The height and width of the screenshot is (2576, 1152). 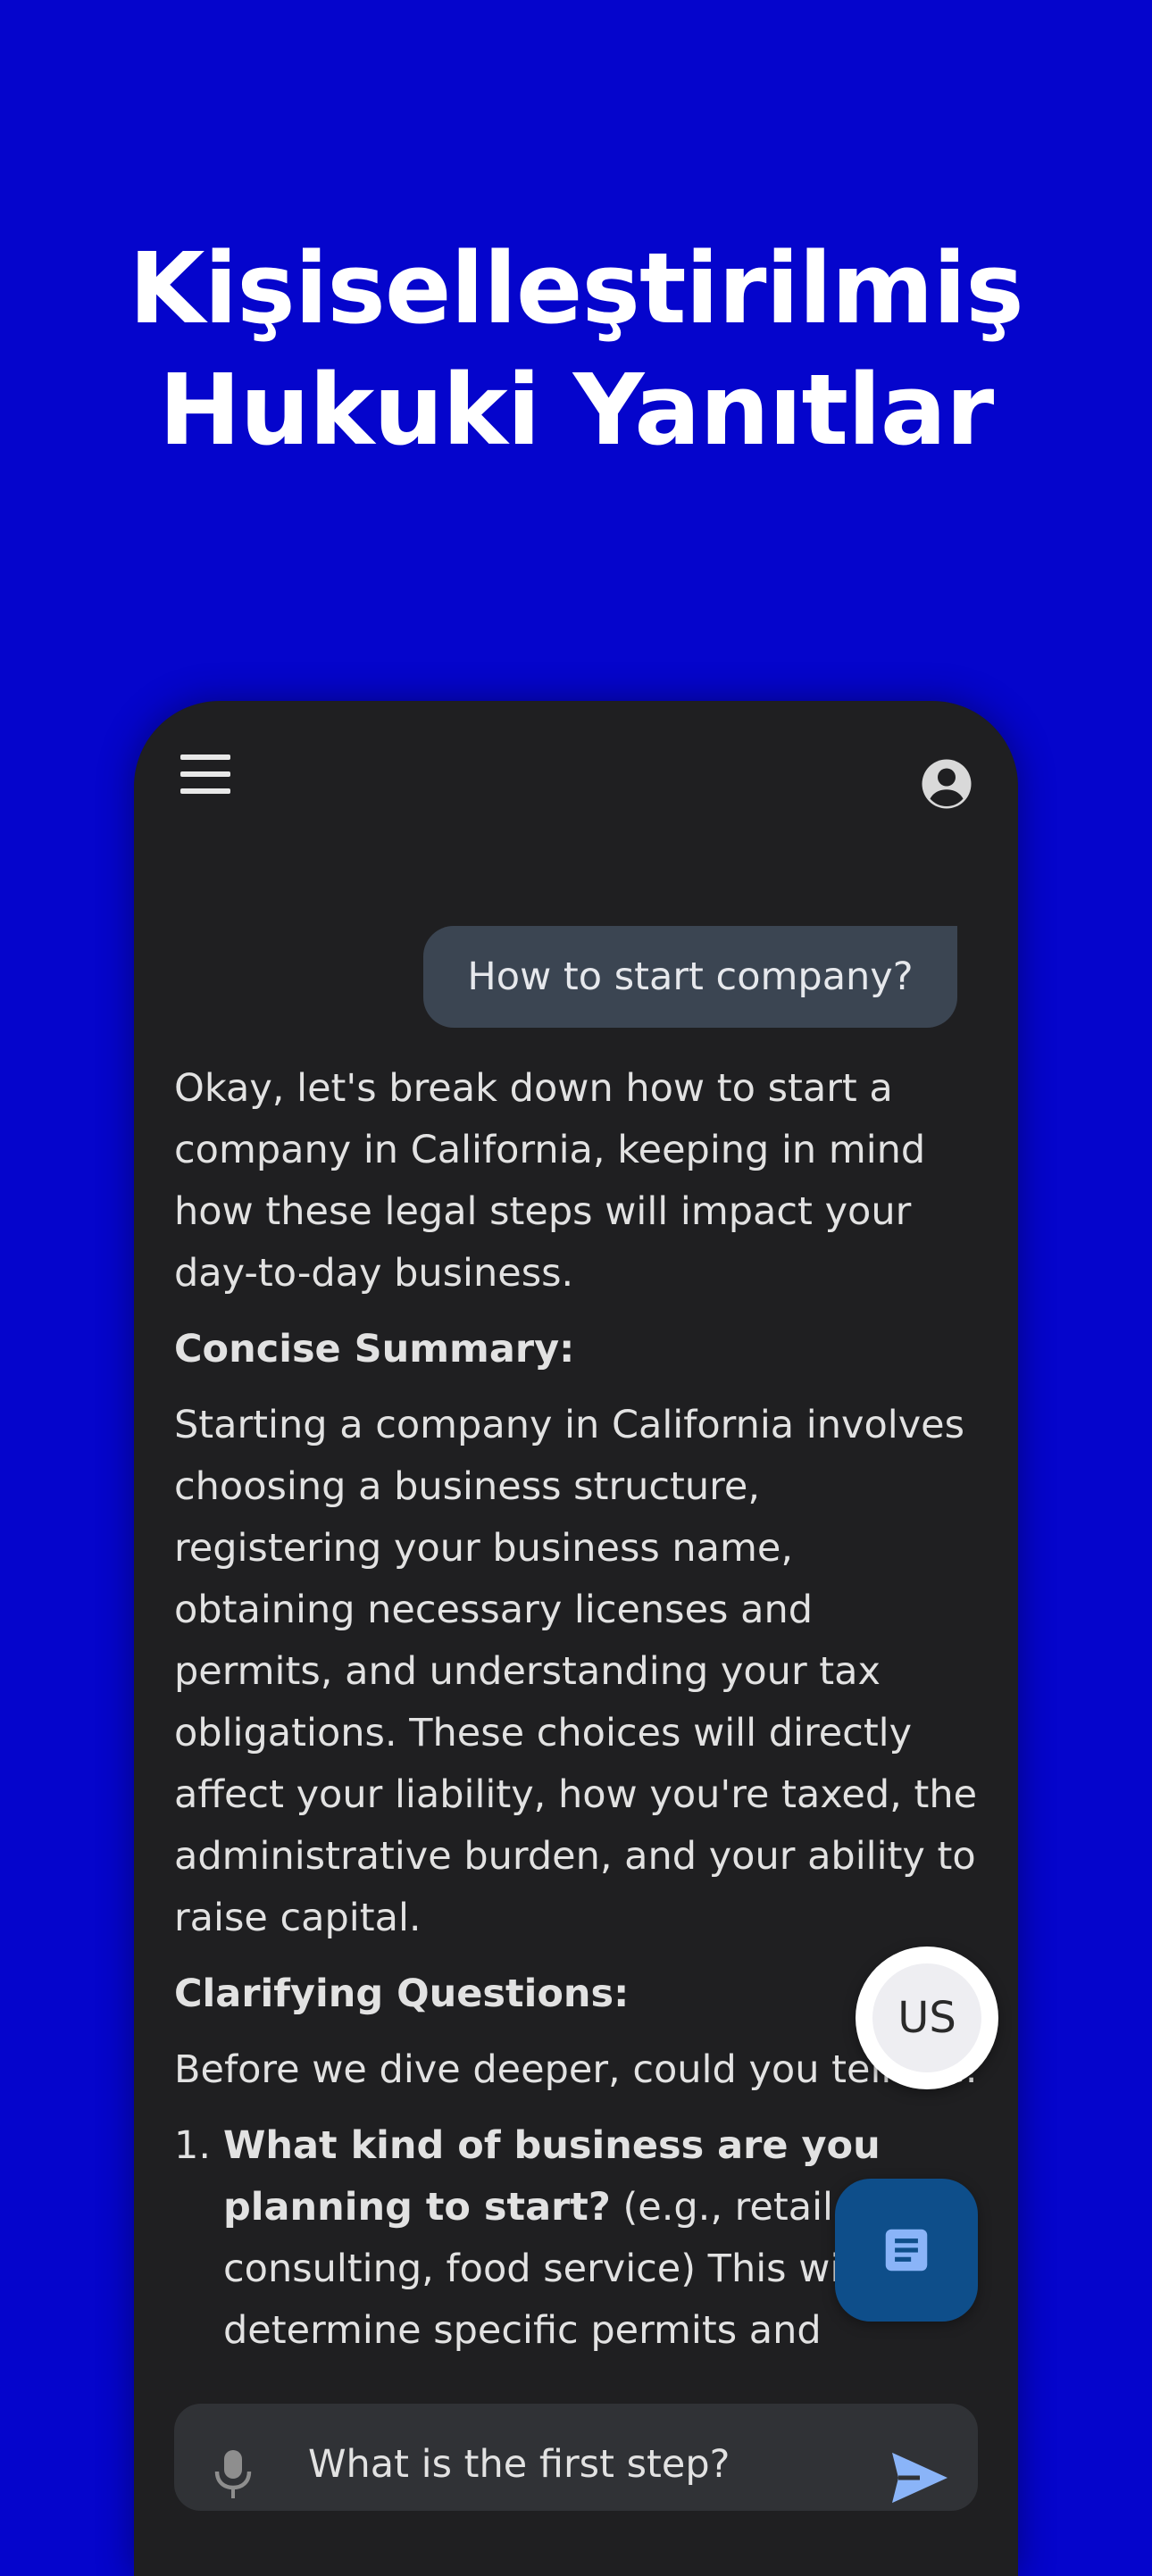 I want to click on region-label: US, so click(x=926, y=2017).